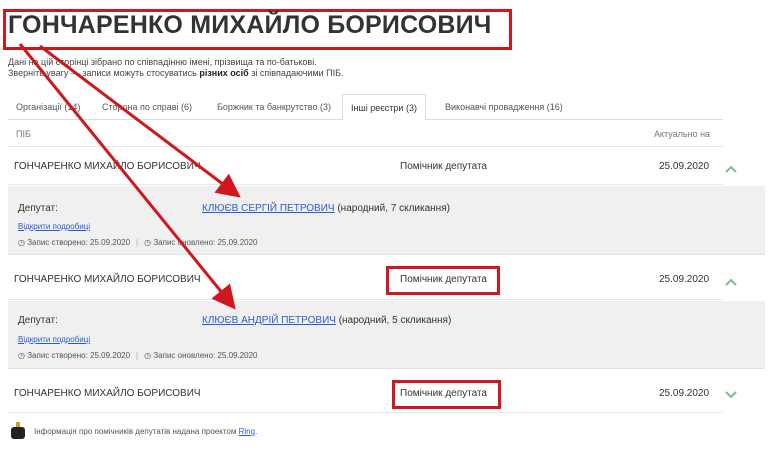  What do you see at coordinates (224, 73) in the screenshot?
I see `disclaimer-bold: різних осіб` at bounding box center [224, 73].